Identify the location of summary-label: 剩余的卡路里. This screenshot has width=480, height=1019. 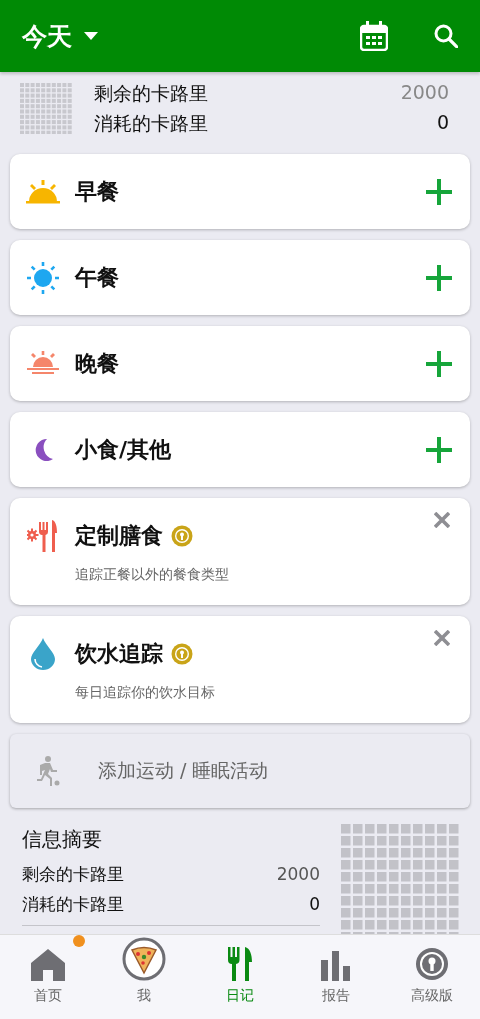
(73, 874).